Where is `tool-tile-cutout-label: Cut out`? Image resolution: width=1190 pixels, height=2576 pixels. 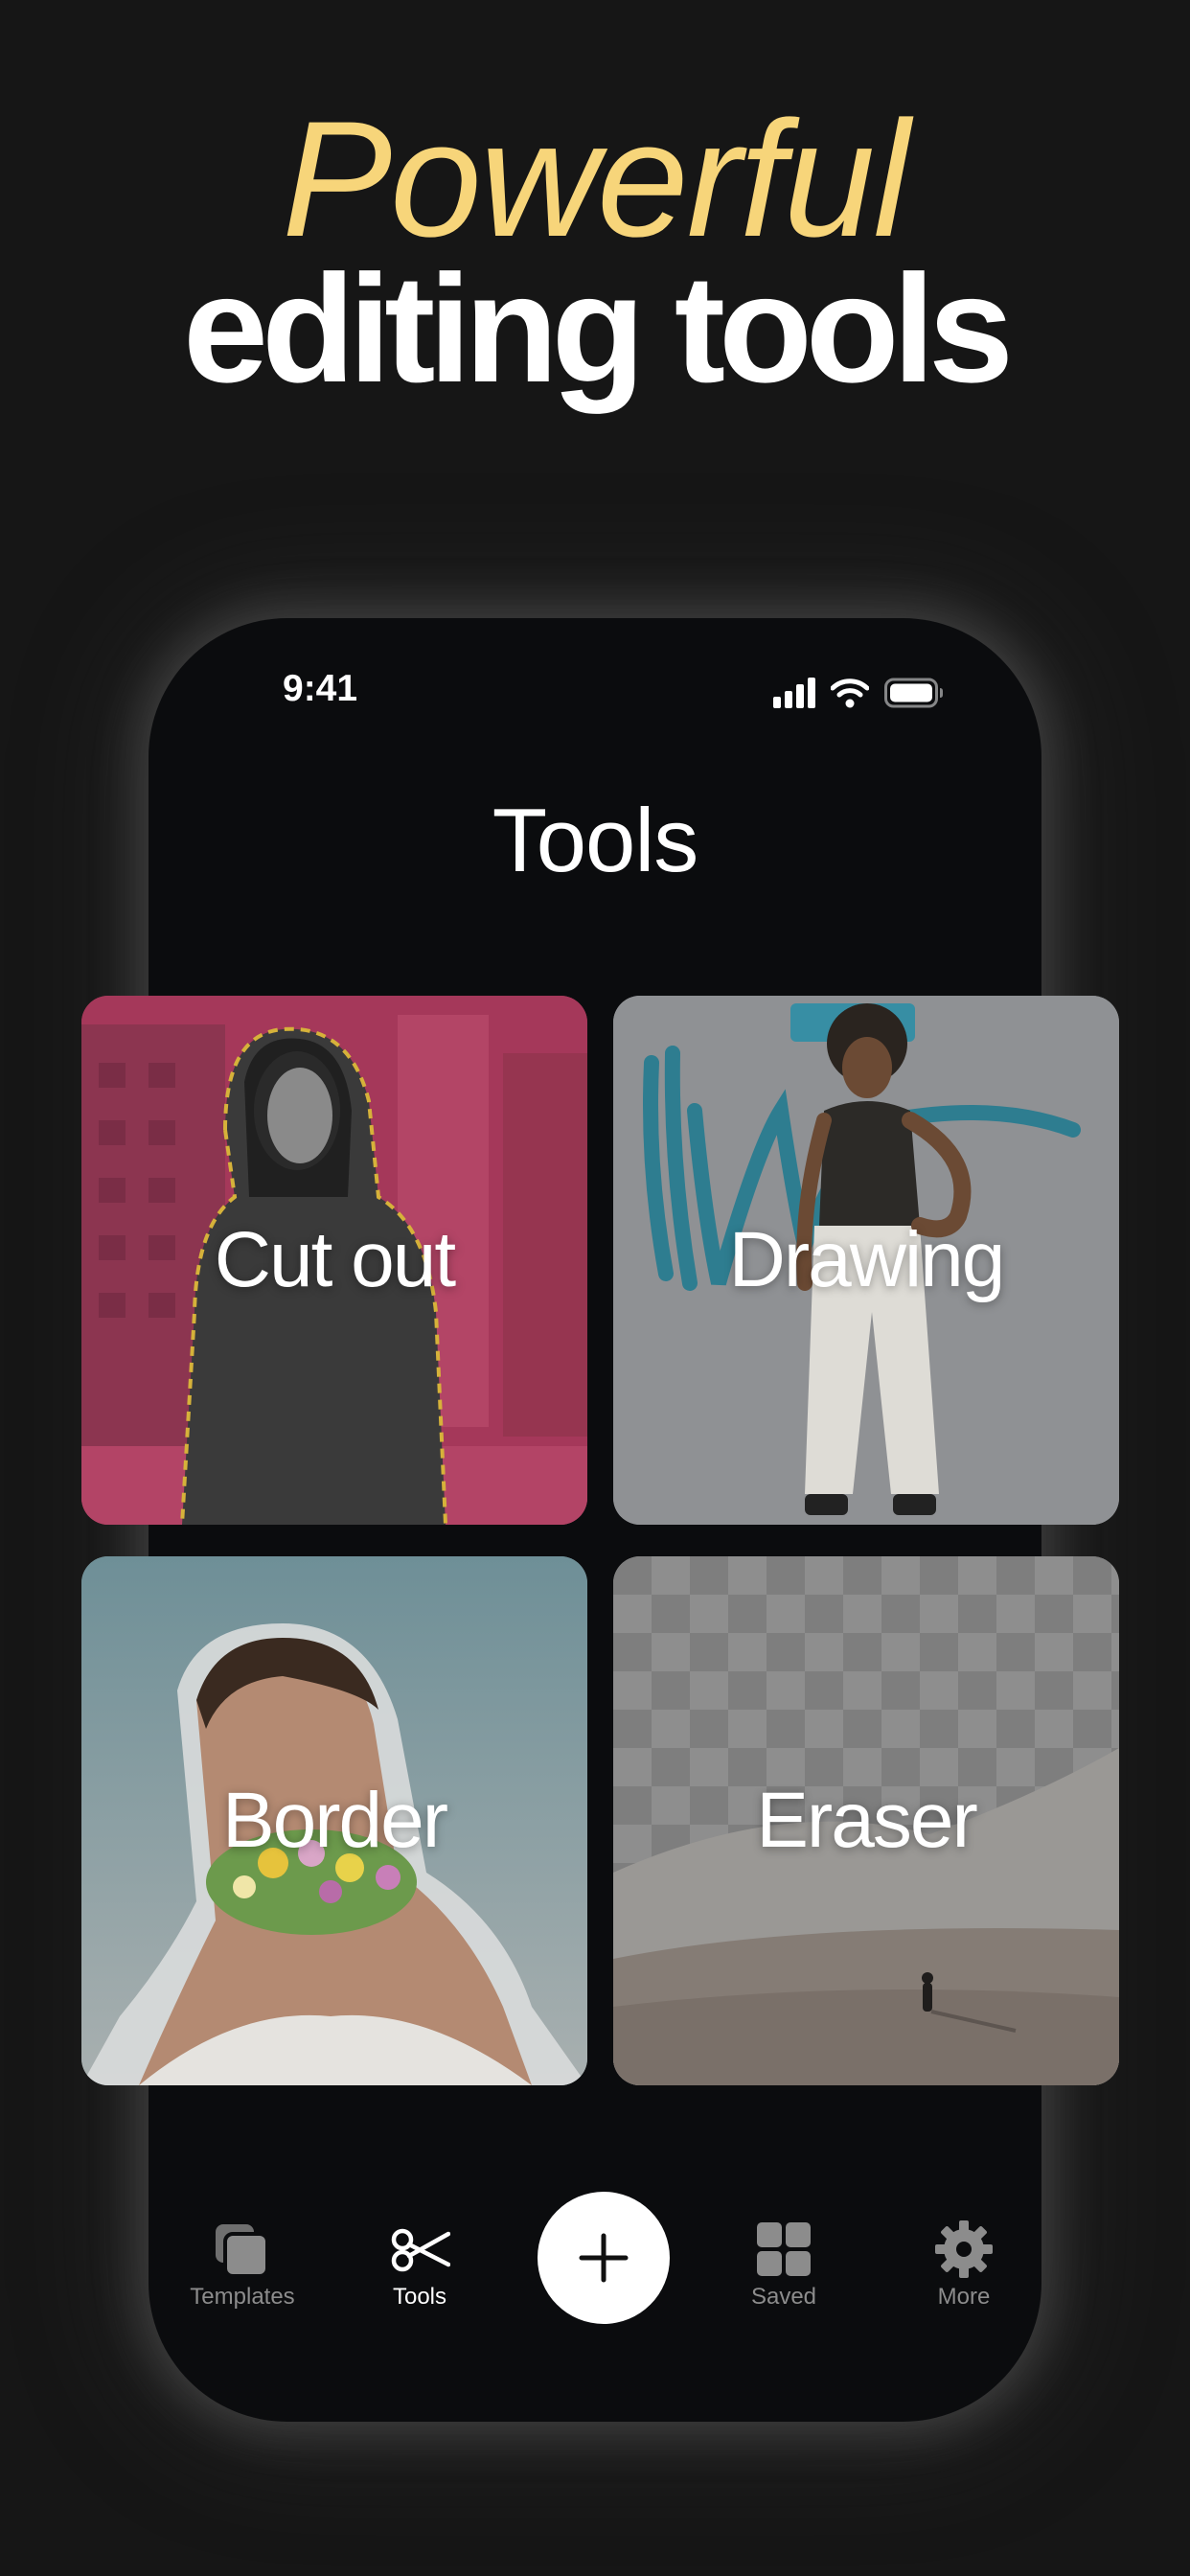
tool-tile-cutout-label: Cut out is located at coordinates (335, 1259).